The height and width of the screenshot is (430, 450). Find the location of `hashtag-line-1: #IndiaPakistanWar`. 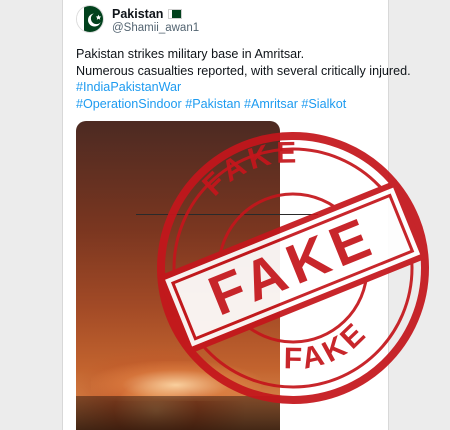

hashtag-line-1: #IndiaPakistanWar is located at coordinates (236, 87).